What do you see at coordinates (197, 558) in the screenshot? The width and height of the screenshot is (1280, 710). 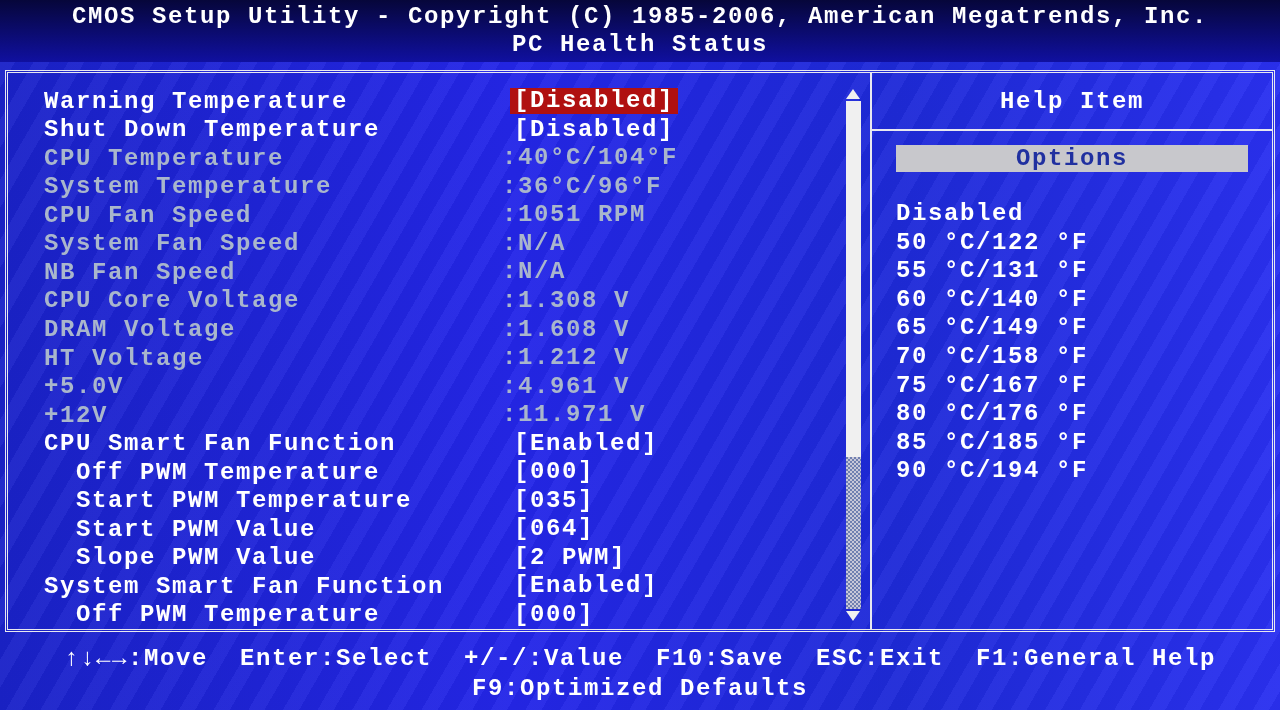 I see `setting-label: Slope PWM Value` at bounding box center [197, 558].